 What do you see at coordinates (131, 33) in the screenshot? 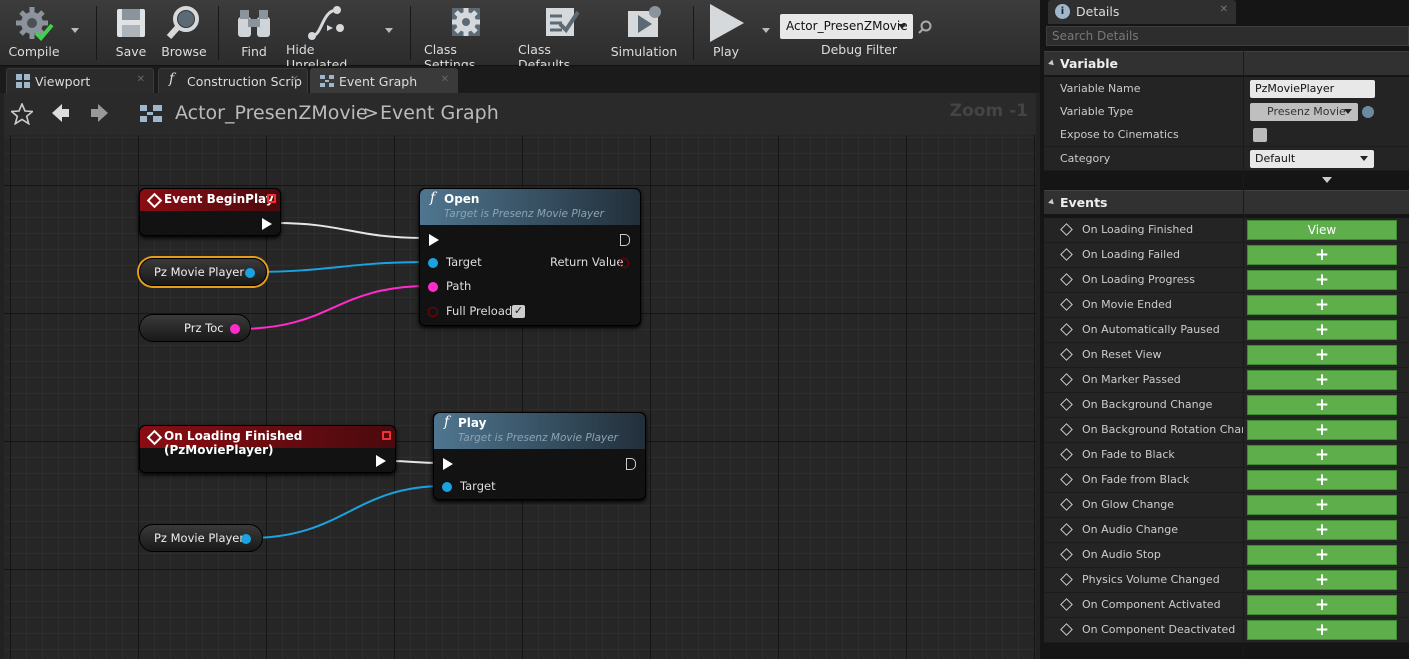
I see `save-button: Save` at bounding box center [131, 33].